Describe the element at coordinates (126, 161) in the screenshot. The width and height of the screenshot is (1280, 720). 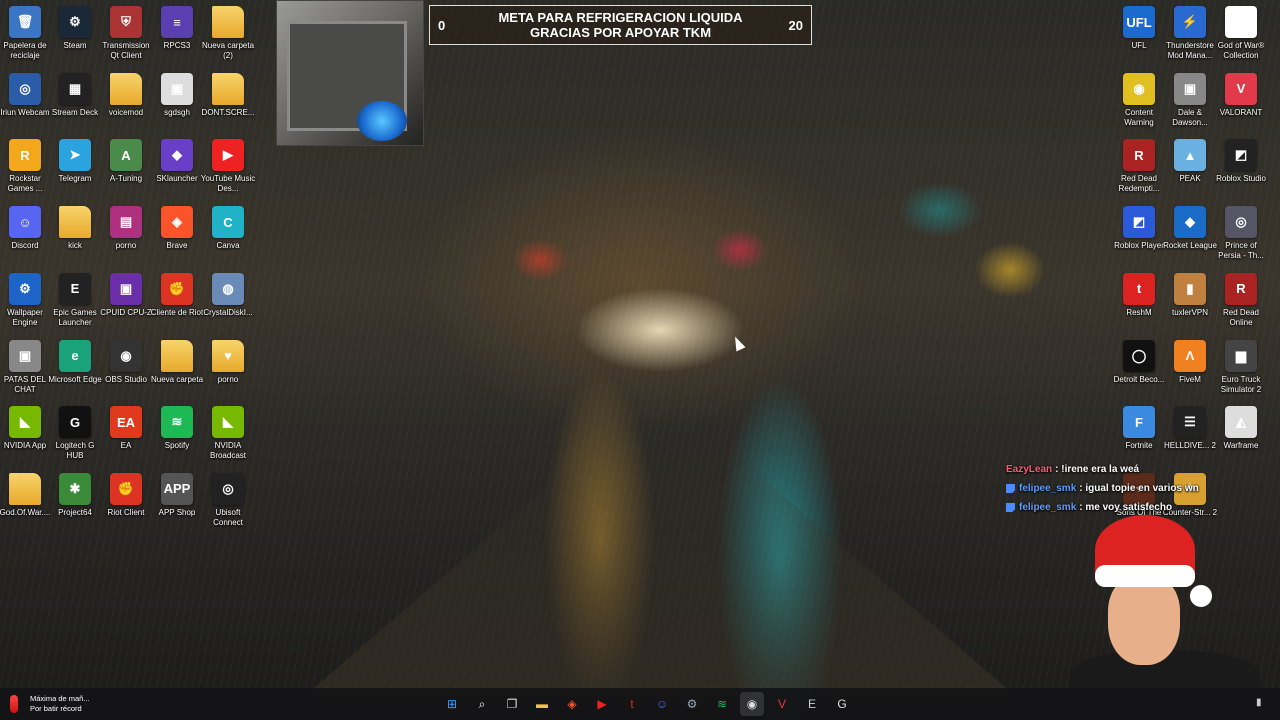
I see `desktop-icon: A A-Tuning` at that location.